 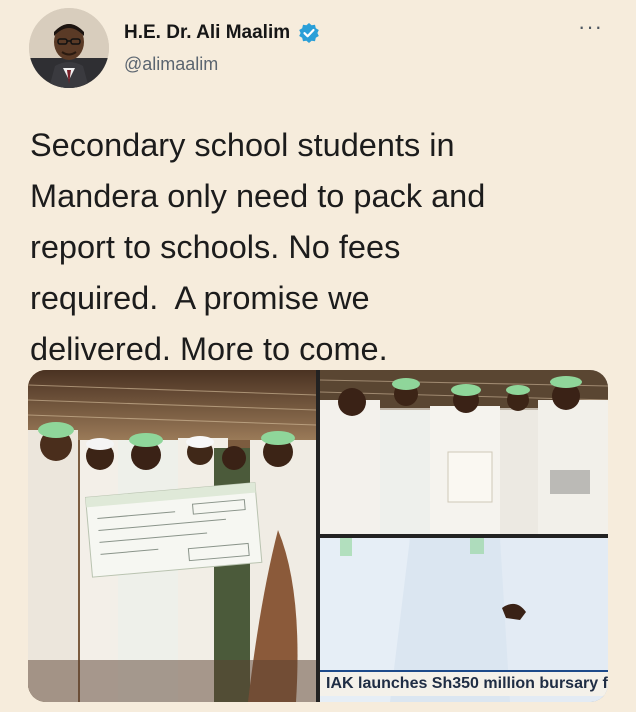 What do you see at coordinates (171, 64) in the screenshot?
I see `author-handle: @alimaalim` at bounding box center [171, 64].